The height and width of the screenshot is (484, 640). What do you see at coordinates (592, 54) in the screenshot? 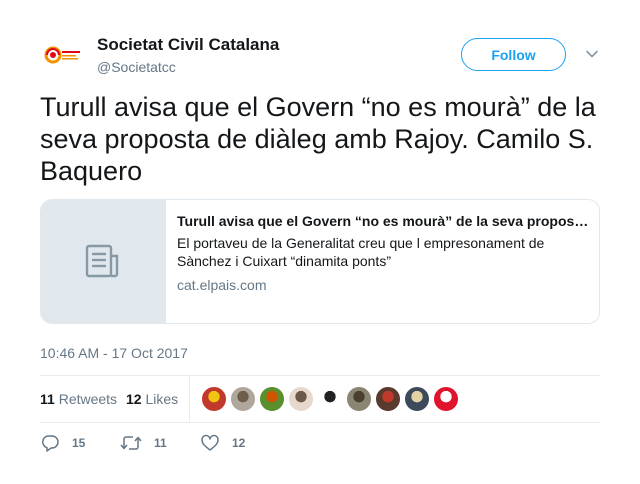
I see `chevron-down-icon` at bounding box center [592, 54].